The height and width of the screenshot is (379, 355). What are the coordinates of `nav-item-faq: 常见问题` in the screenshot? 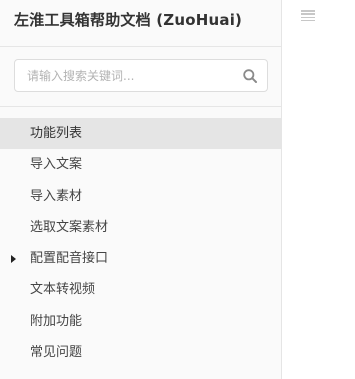 It's located at (140, 352).